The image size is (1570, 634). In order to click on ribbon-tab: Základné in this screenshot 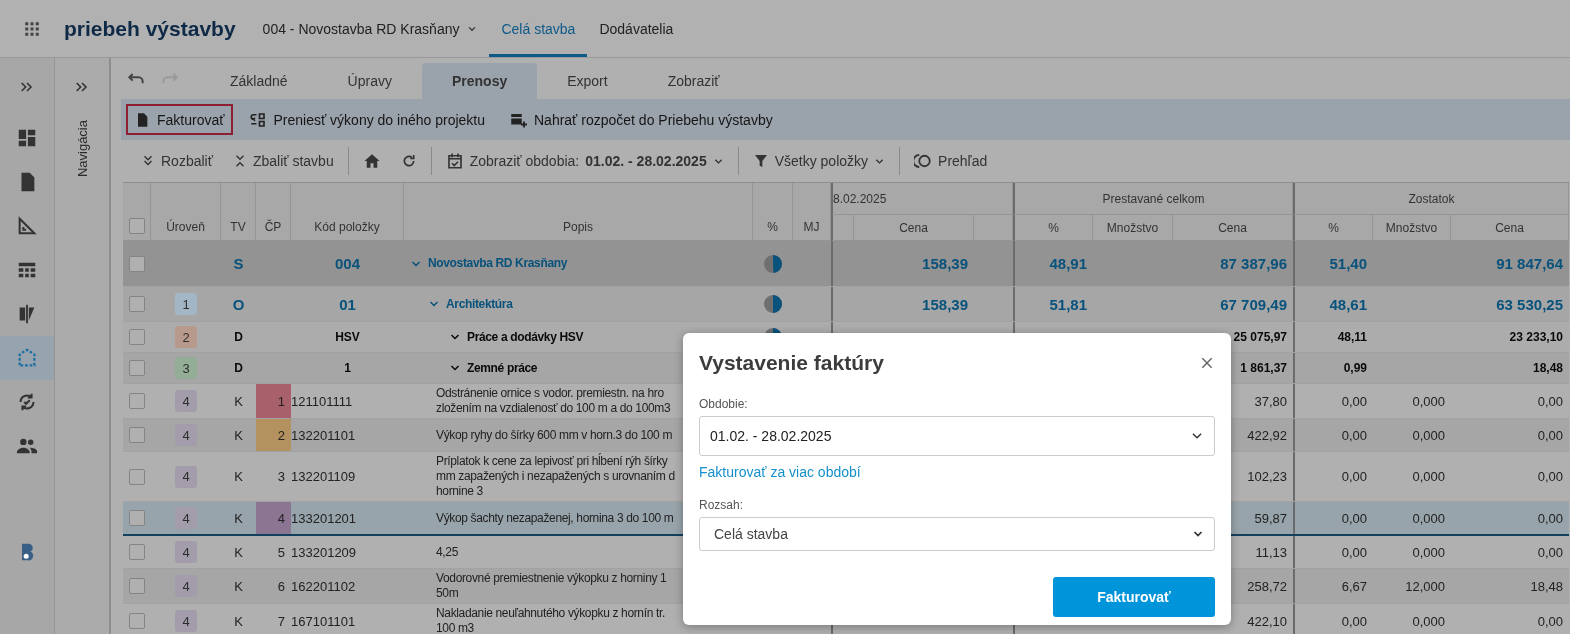, I will do `click(259, 81)`.